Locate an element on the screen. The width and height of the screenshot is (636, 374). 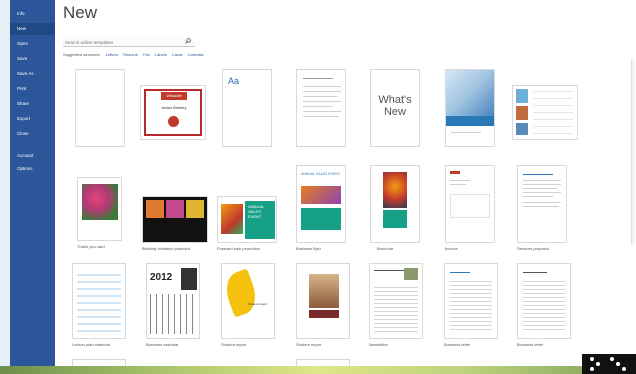
label-birthday-invitation: Birthday invitation postcard is located at coordinates (166, 248).